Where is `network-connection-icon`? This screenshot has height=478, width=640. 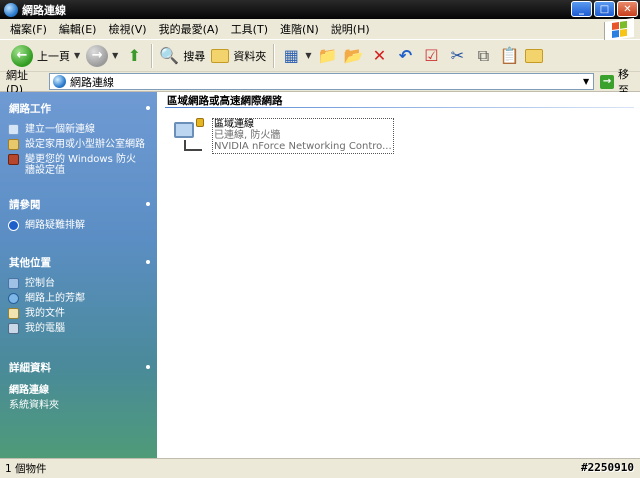
network-connection-icon is located at coordinates (188, 136).